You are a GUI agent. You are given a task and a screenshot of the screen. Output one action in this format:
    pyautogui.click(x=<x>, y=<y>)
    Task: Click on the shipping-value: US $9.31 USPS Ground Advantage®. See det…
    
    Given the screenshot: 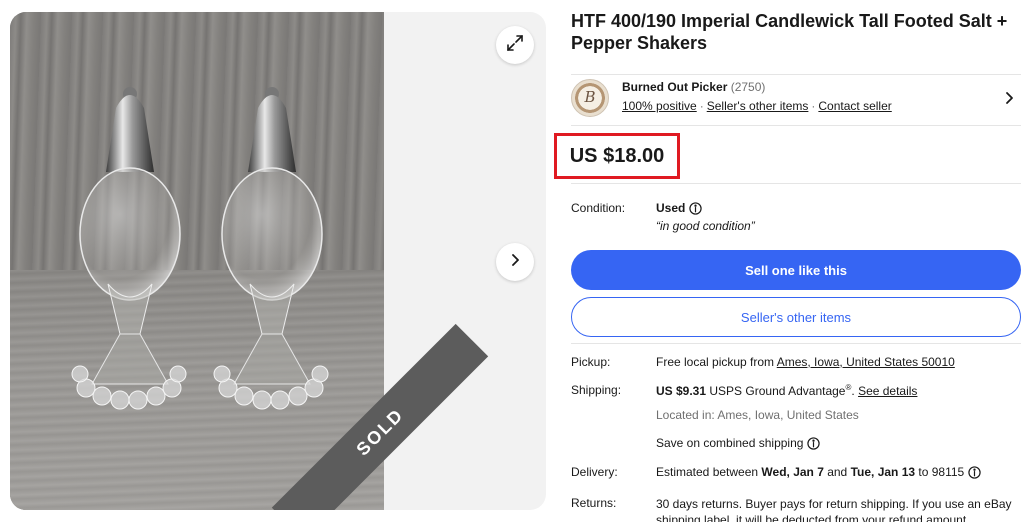 What is the action you would take?
    pyautogui.click(x=787, y=390)
    